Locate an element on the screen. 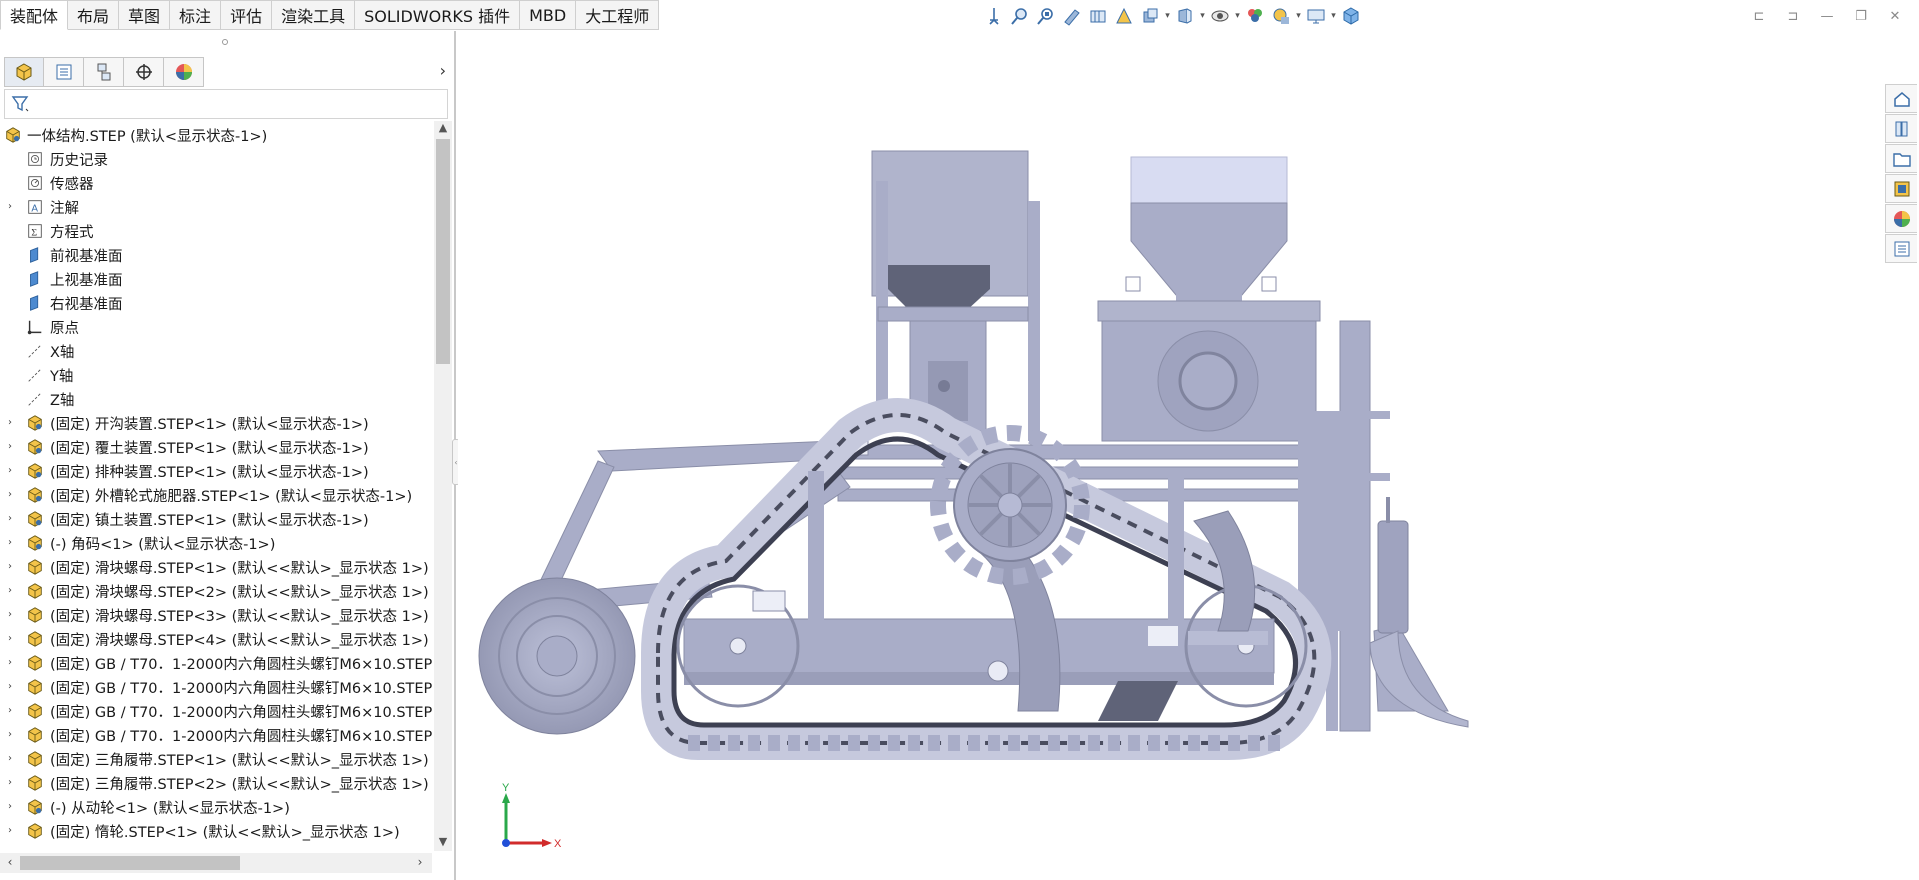  restore-pane-icon: ⊏ is located at coordinates (1759, 16).